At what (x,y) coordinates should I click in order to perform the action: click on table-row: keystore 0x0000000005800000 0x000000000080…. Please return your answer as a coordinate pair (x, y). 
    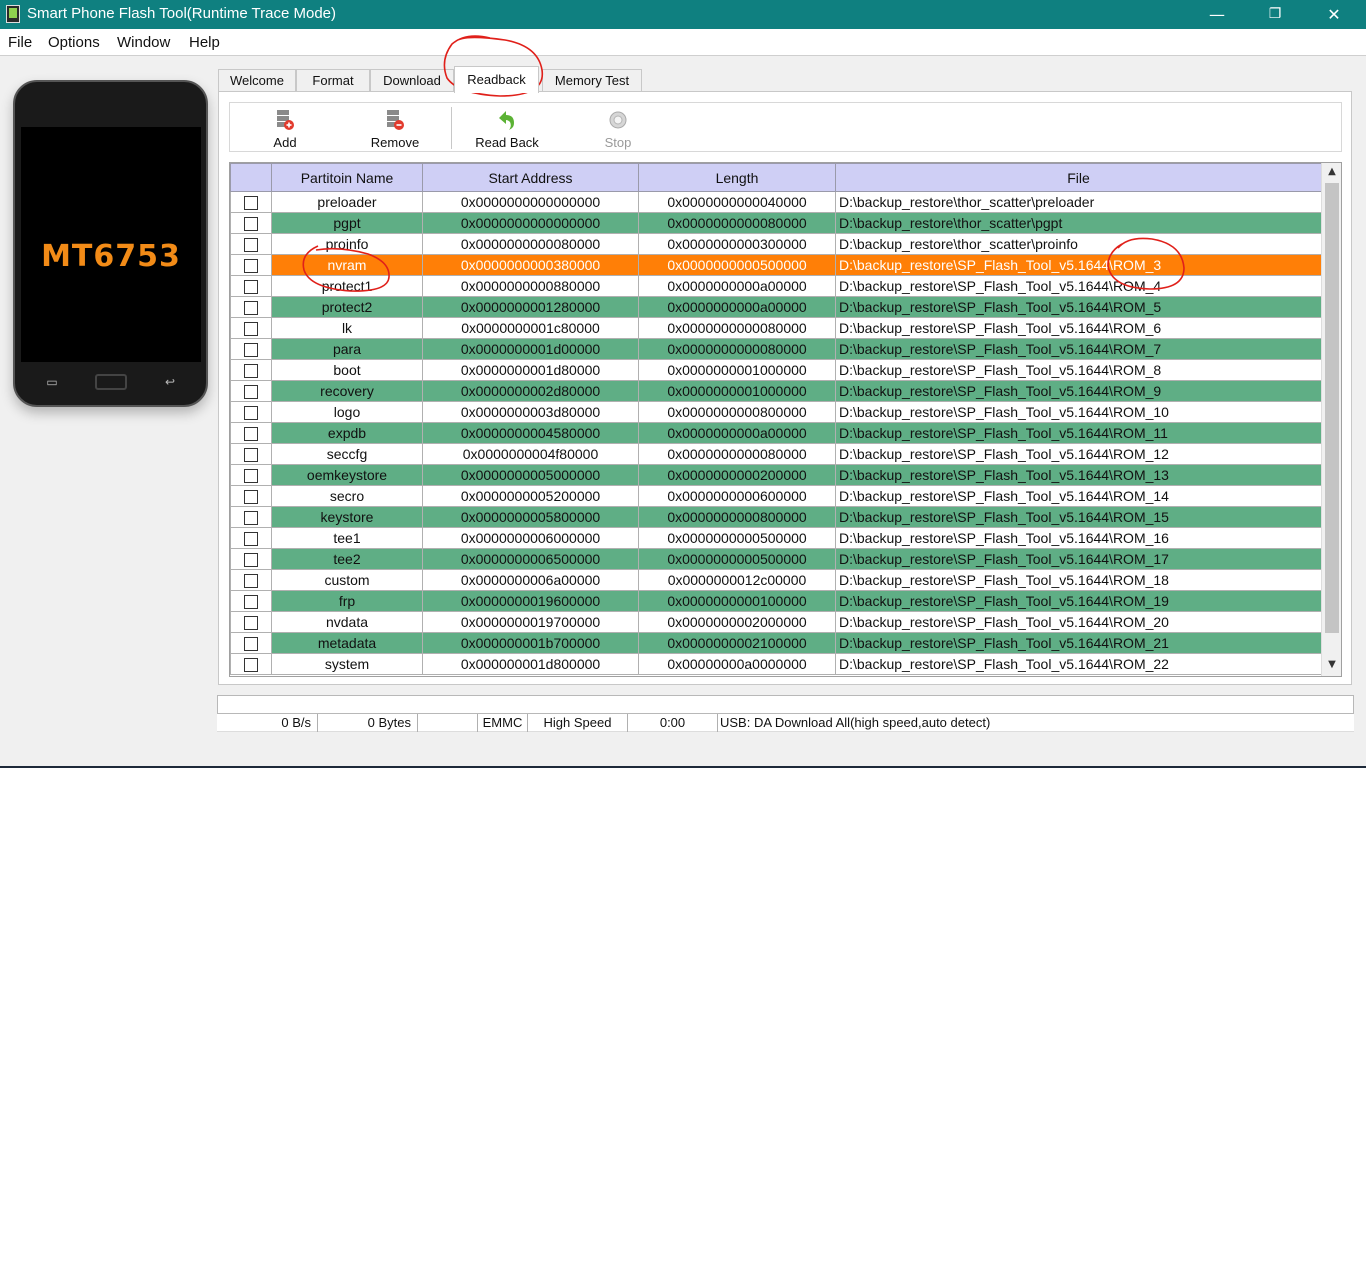
    Looking at the image, I should click on (776, 517).